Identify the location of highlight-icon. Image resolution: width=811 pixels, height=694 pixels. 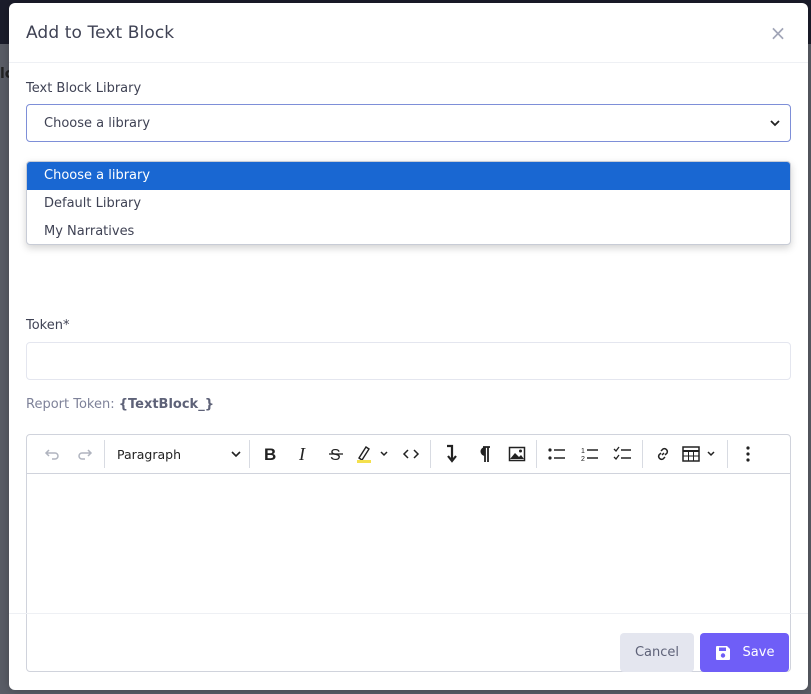
(373, 454).